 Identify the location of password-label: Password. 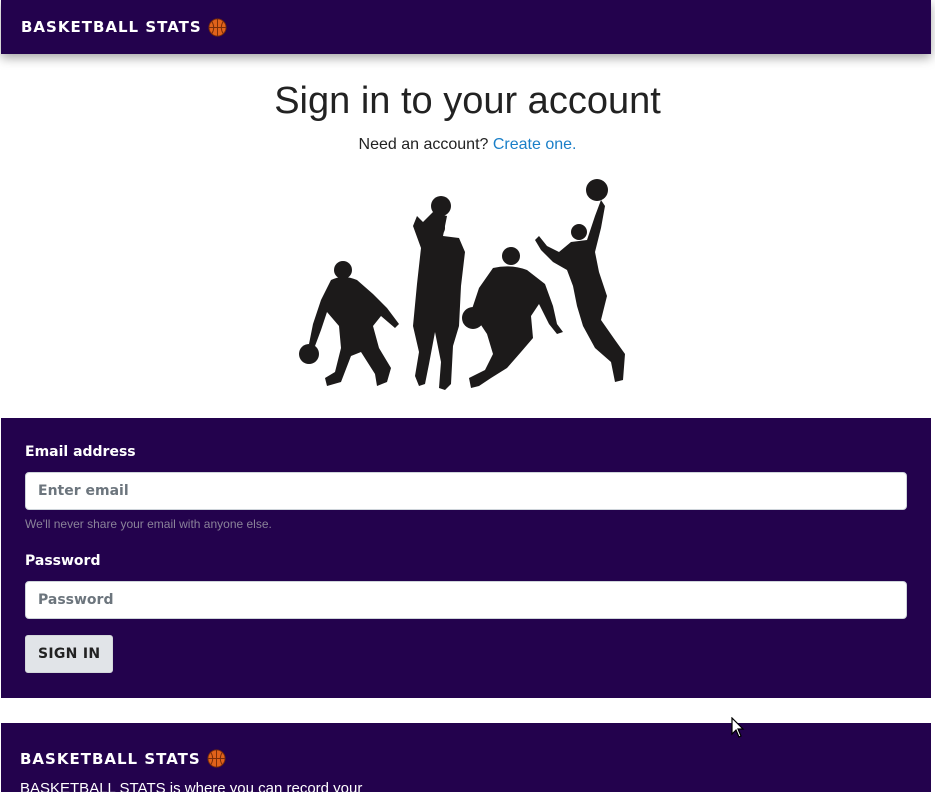
(63, 561).